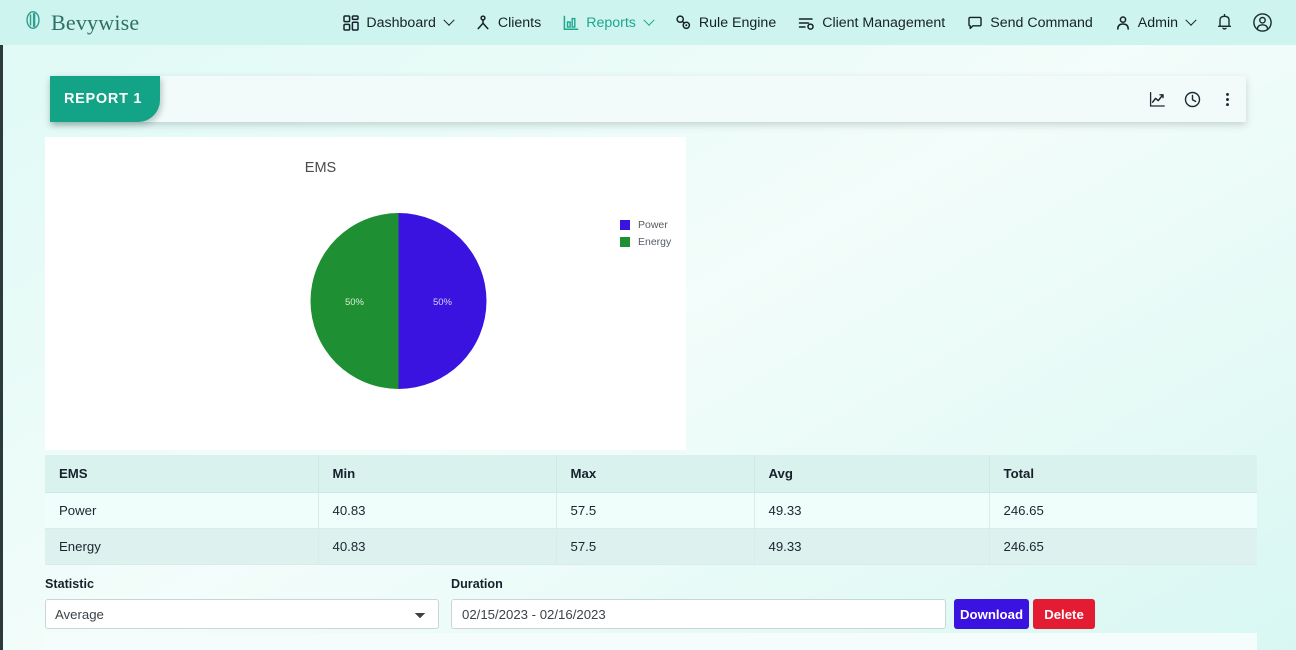 The height and width of the screenshot is (650, 1296). I want to click on delete-button: Delete, so click(1064, 614).